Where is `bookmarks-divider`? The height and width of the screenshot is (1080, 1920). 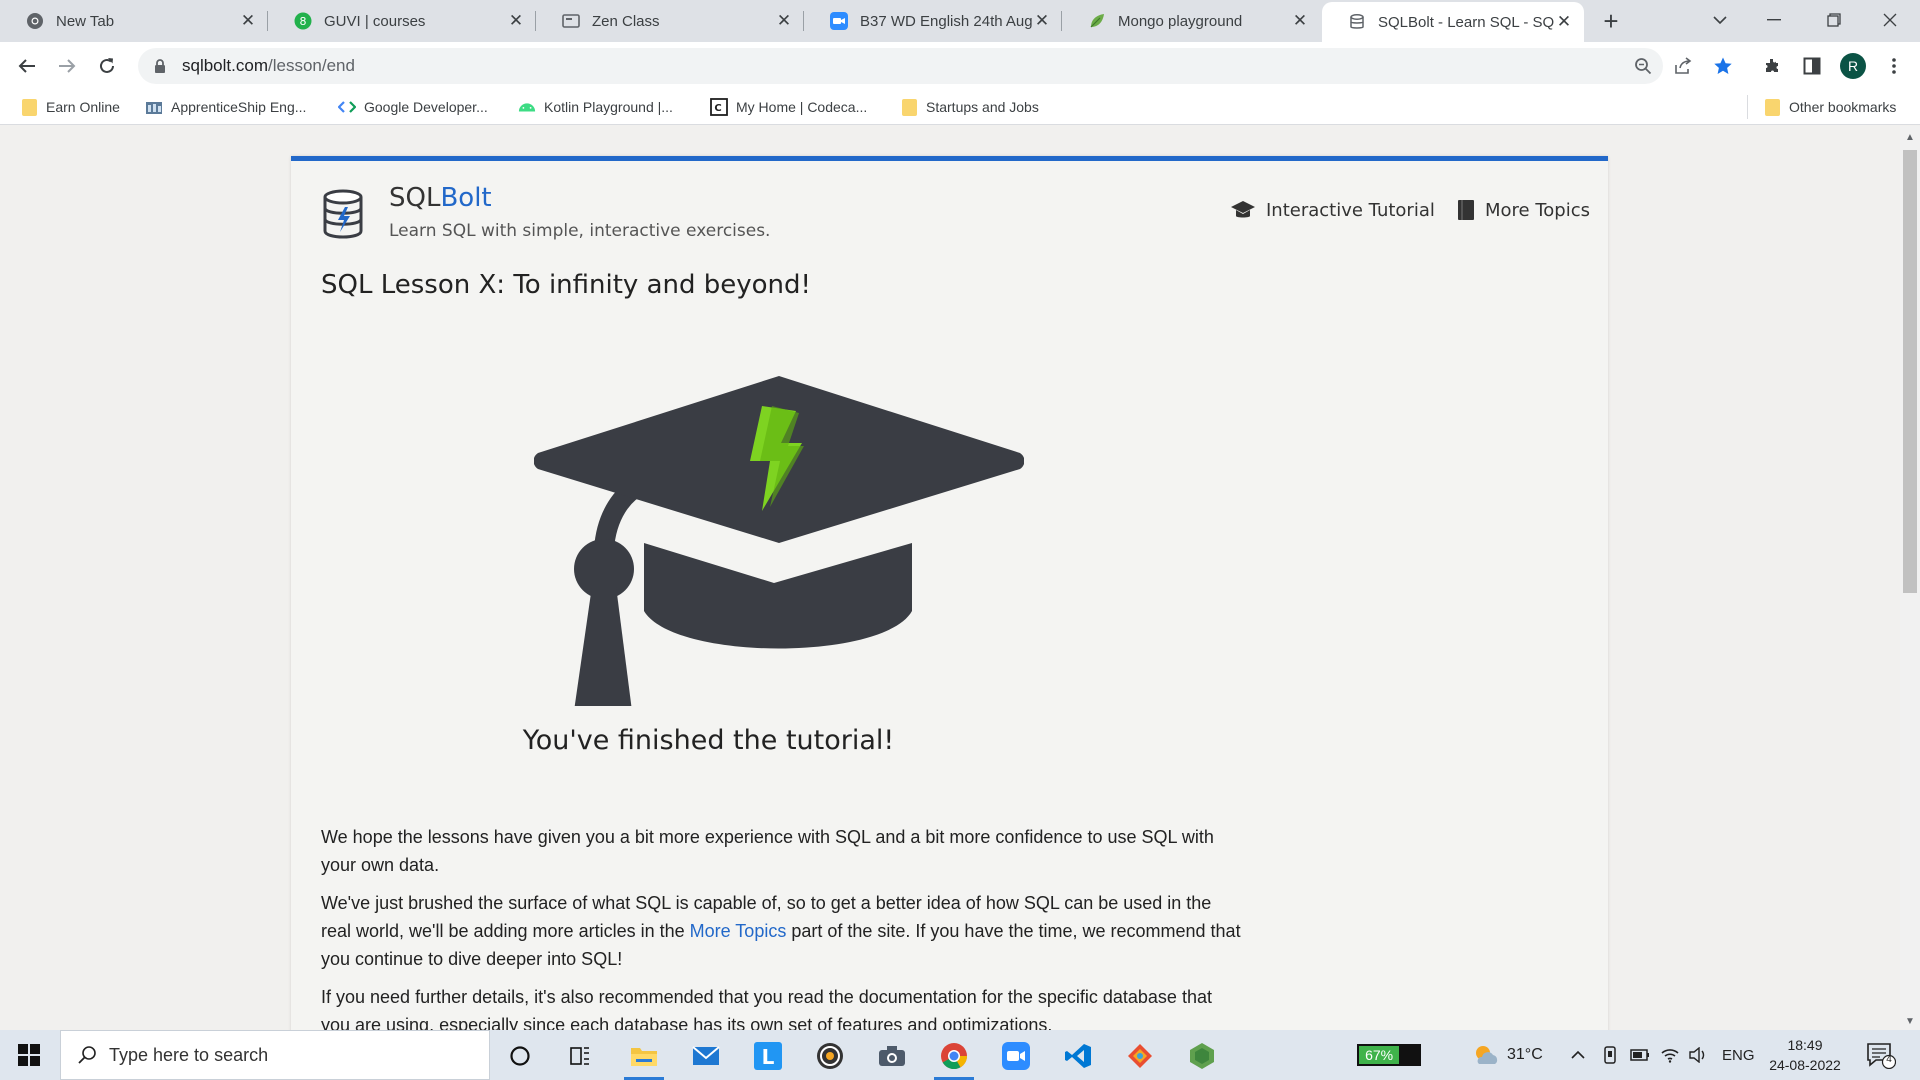
bookmarks-divider is located at coordinates (1747, 107).